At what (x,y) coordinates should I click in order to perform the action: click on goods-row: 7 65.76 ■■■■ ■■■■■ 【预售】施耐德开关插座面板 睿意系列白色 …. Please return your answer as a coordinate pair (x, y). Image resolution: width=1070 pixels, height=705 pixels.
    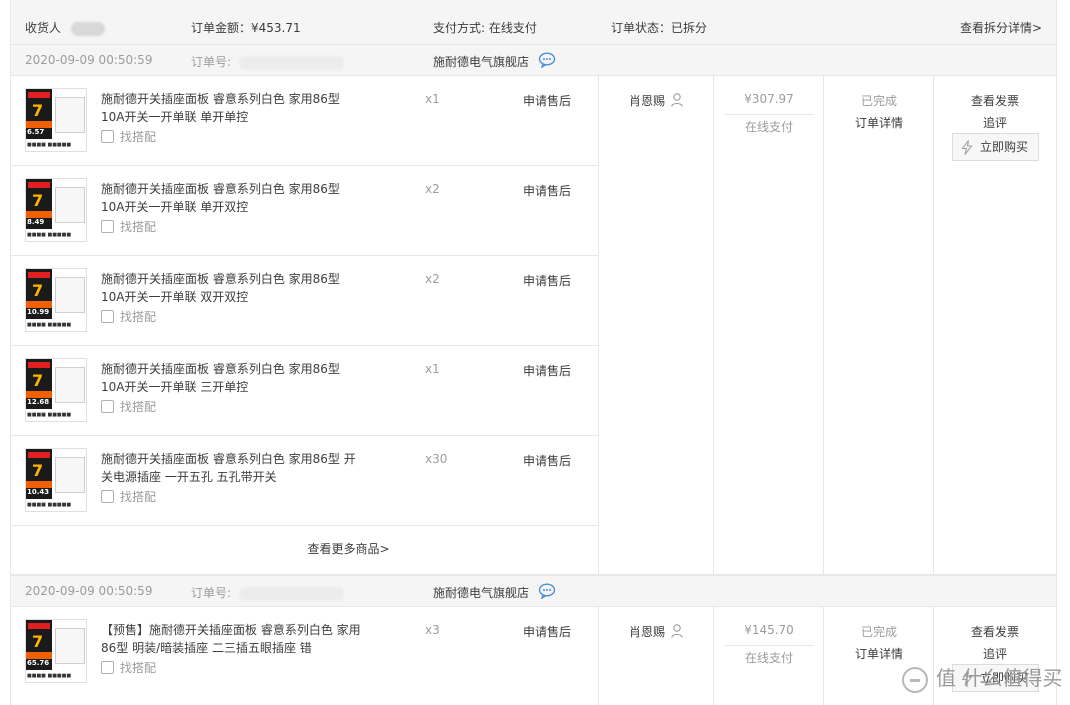
    Looking at the image, I should click on (304, 652).